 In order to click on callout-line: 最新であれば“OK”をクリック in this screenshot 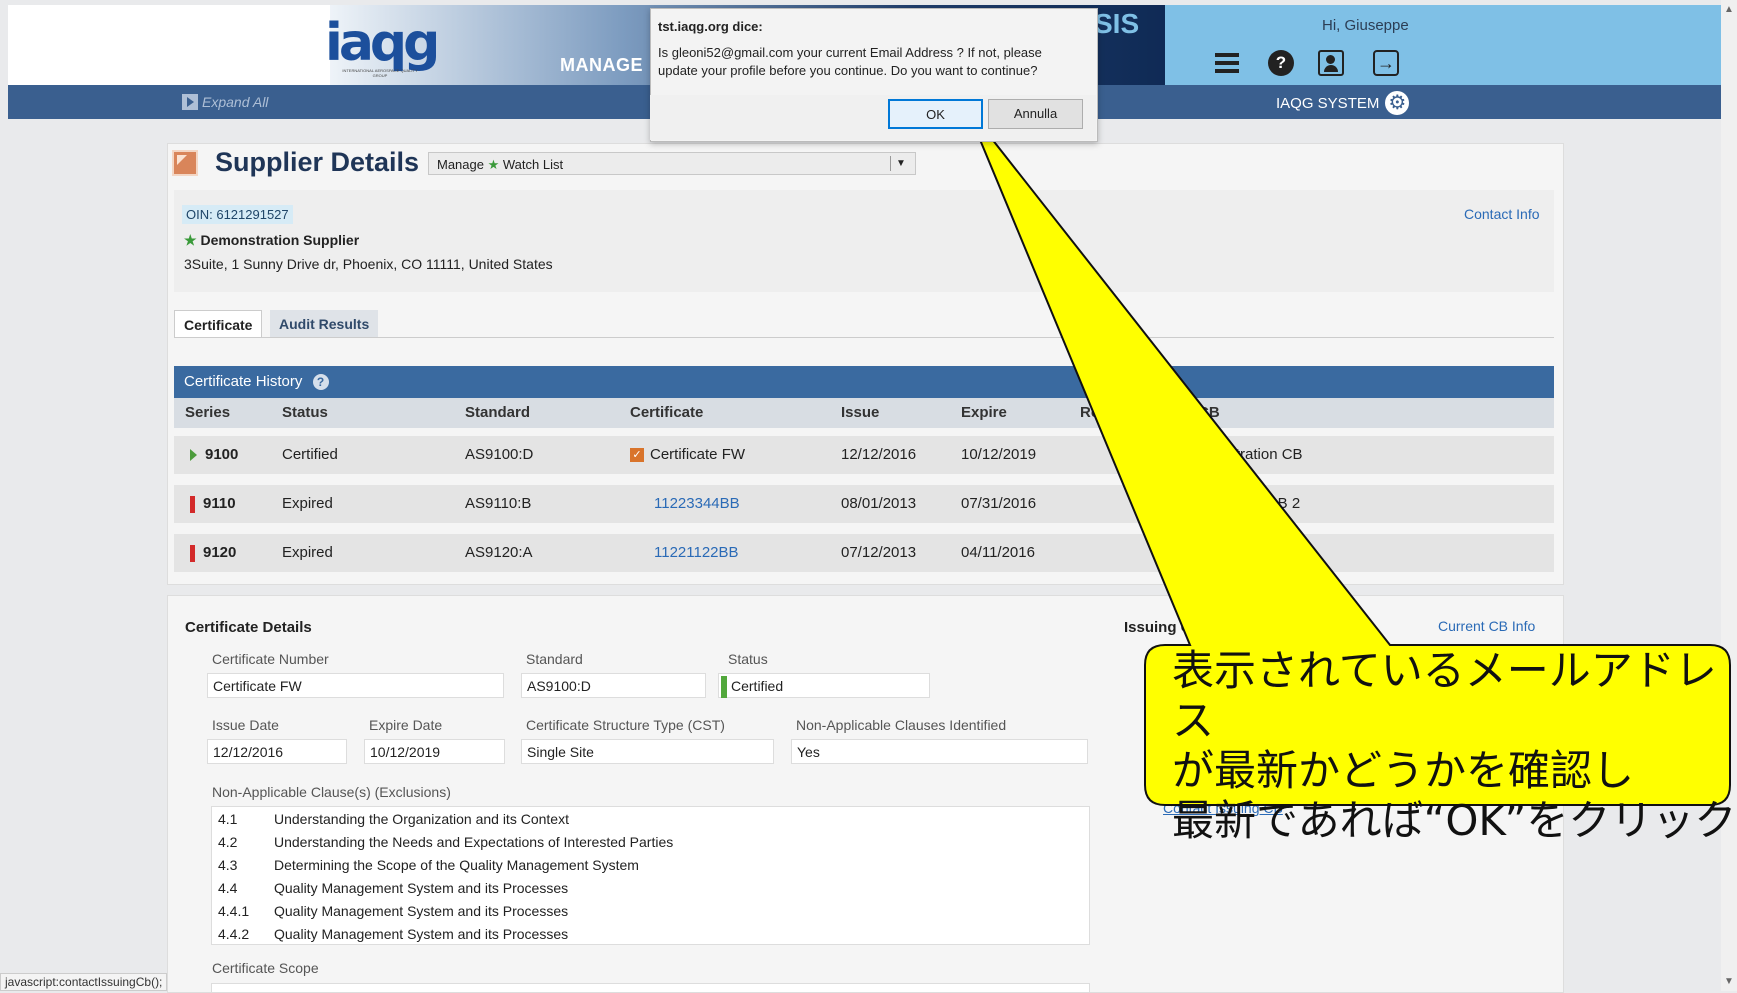, I will do `click(1454, 820)`.